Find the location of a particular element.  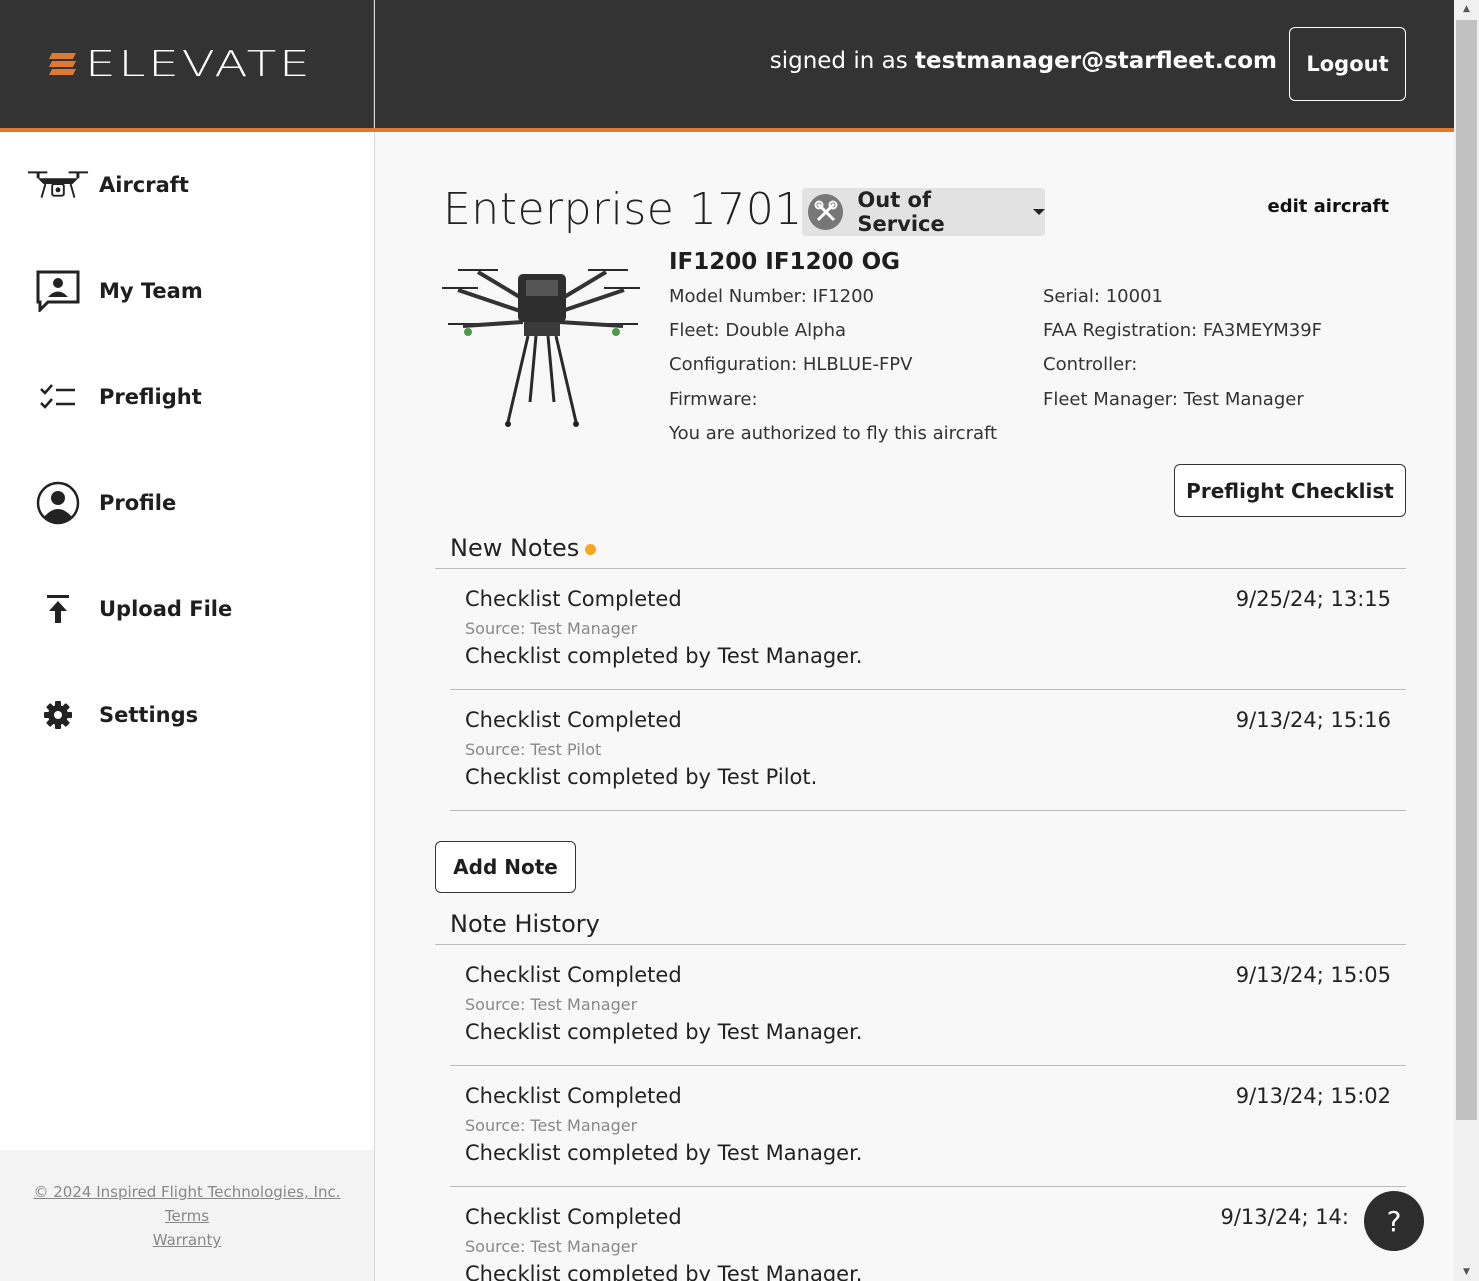

signed-in-prefix: signed in as is located at coordinates (838, 61).